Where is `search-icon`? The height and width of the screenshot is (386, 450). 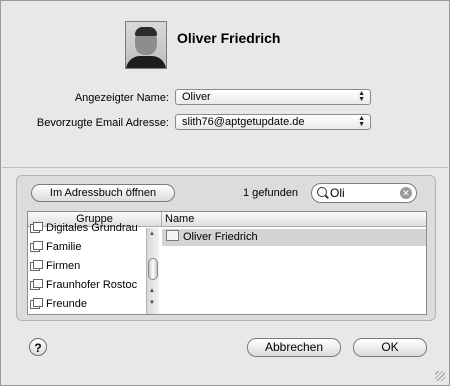
search-icon is located at coordinates (322, 192).